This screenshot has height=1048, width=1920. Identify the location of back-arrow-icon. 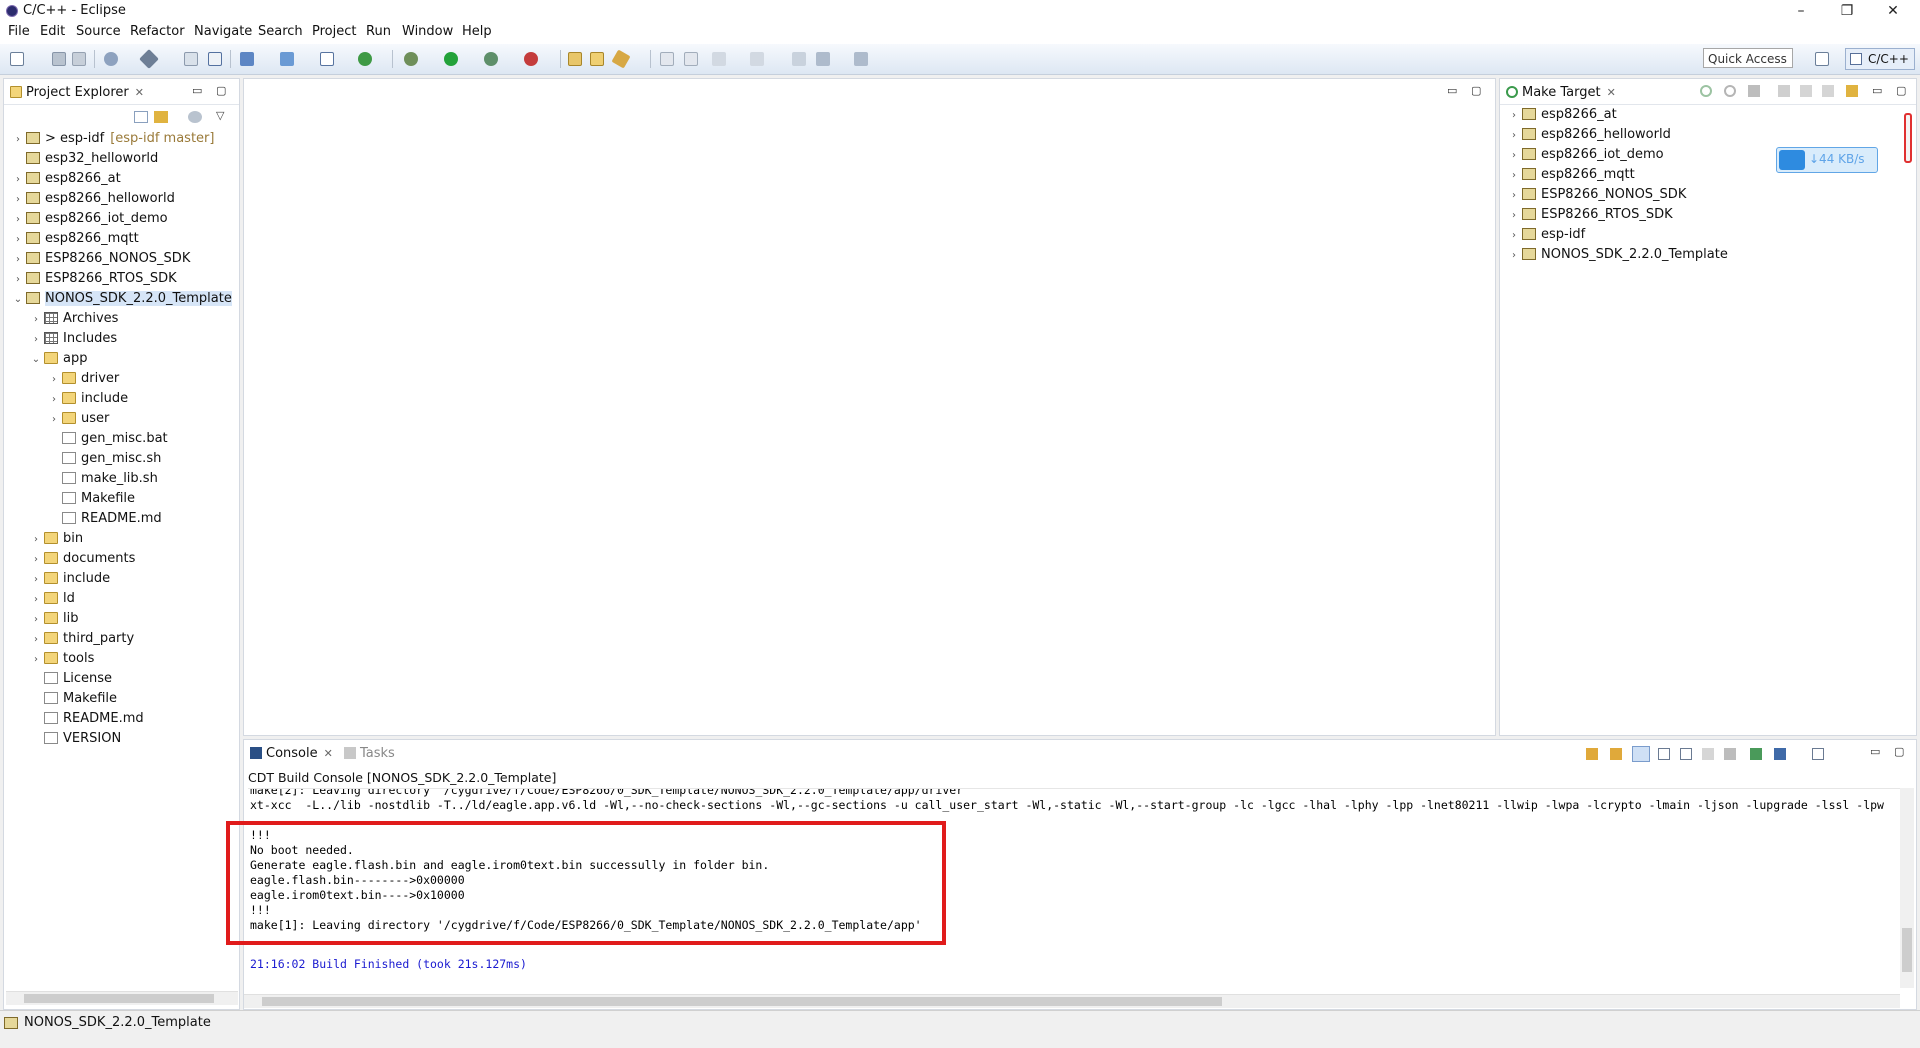
(823, 59).